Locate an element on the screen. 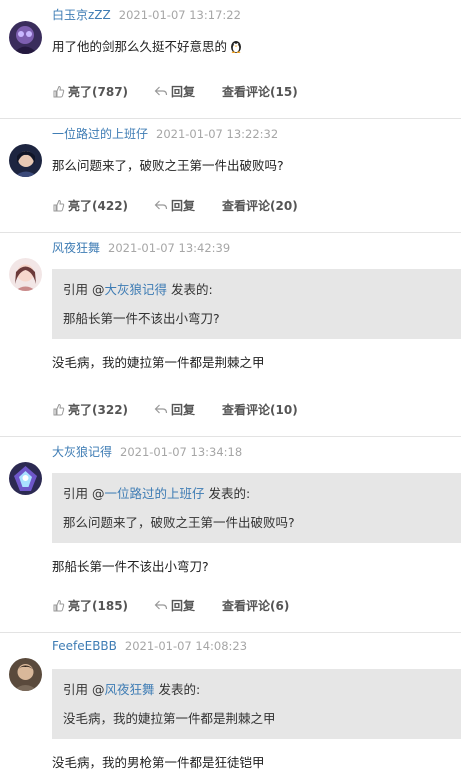  quote-block: 引用 @大灰狼记得 发表的: 那船长第一件不该出小弯刀? is located at coordinates (256, 304).